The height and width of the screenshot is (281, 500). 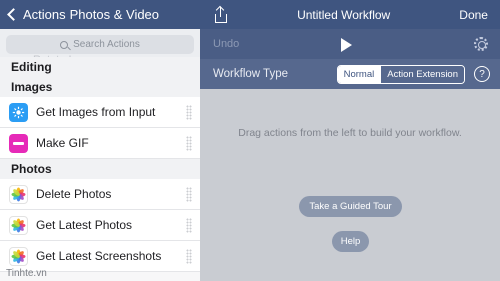 I want to click on action-row-get-images-from-input: Get Images from Input, so click(x=100, y=112).